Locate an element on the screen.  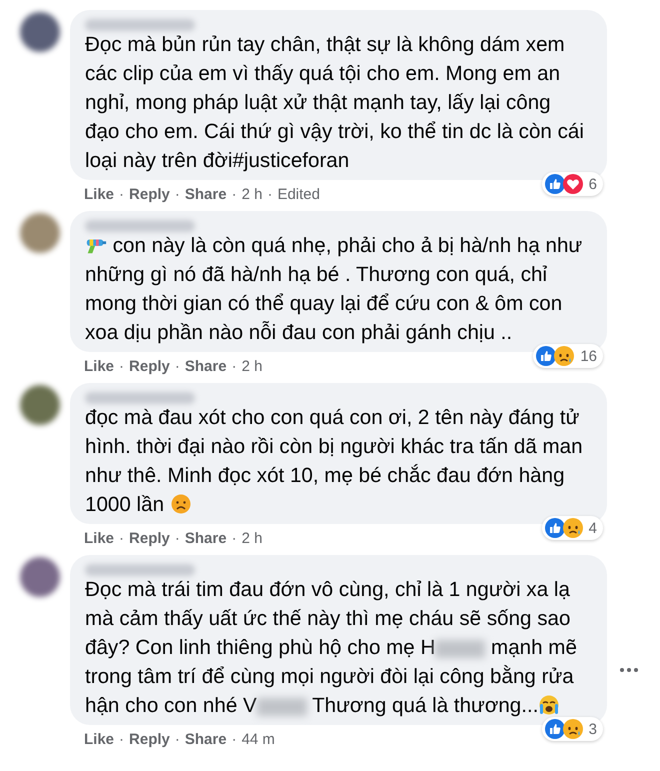
comment-text: đọc mà đau xót cho con quá con ơi, 2 tên này đáng tử hình. thời đại nào rồi còn bị người khác tra tấn dã man như thê. Minh đọc xót 10, mẹ bé chắc đau đớn hàng 1000 lần is located at coordinates (334, 461).